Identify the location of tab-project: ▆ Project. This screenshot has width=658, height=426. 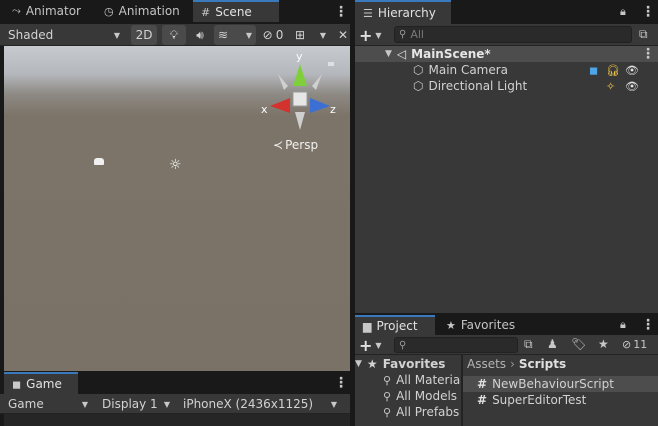
(395, 325).